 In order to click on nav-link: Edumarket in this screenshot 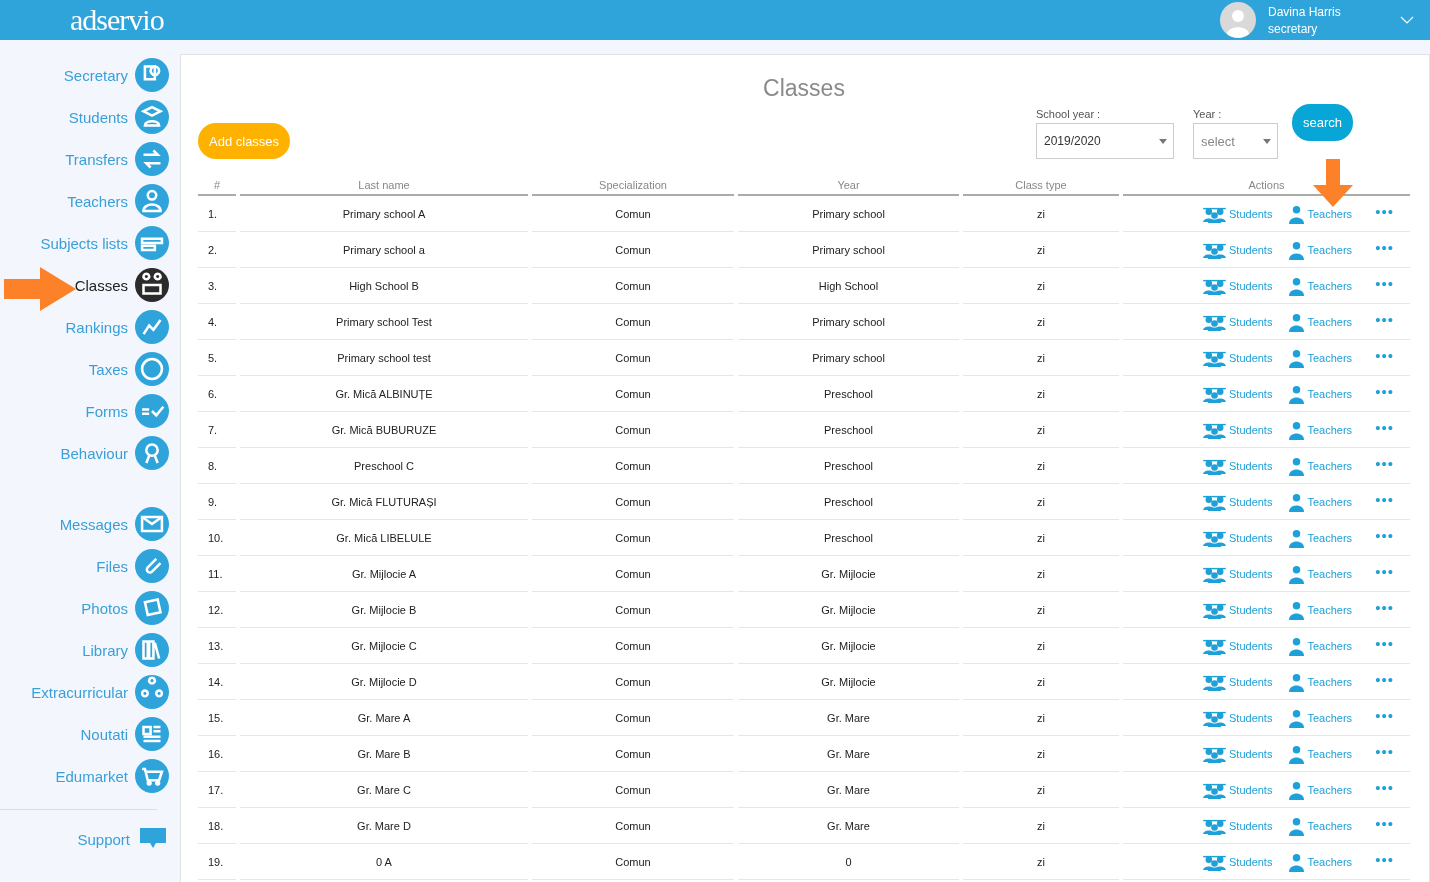, I will do `click(91, 776)`.